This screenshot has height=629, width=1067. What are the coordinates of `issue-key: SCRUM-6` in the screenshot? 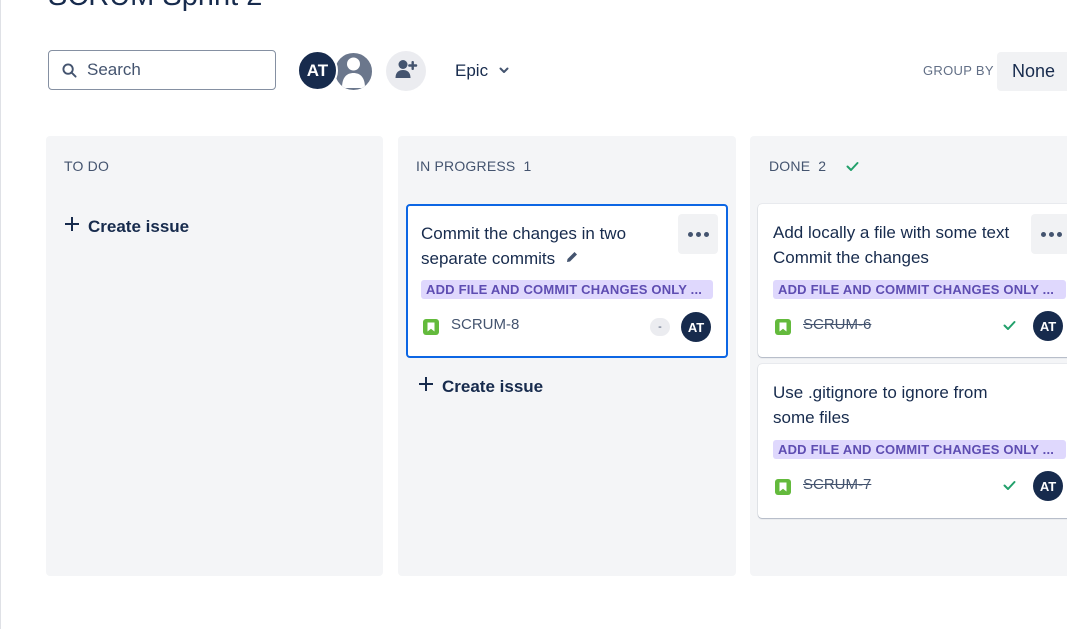 It's located at (837, 324).